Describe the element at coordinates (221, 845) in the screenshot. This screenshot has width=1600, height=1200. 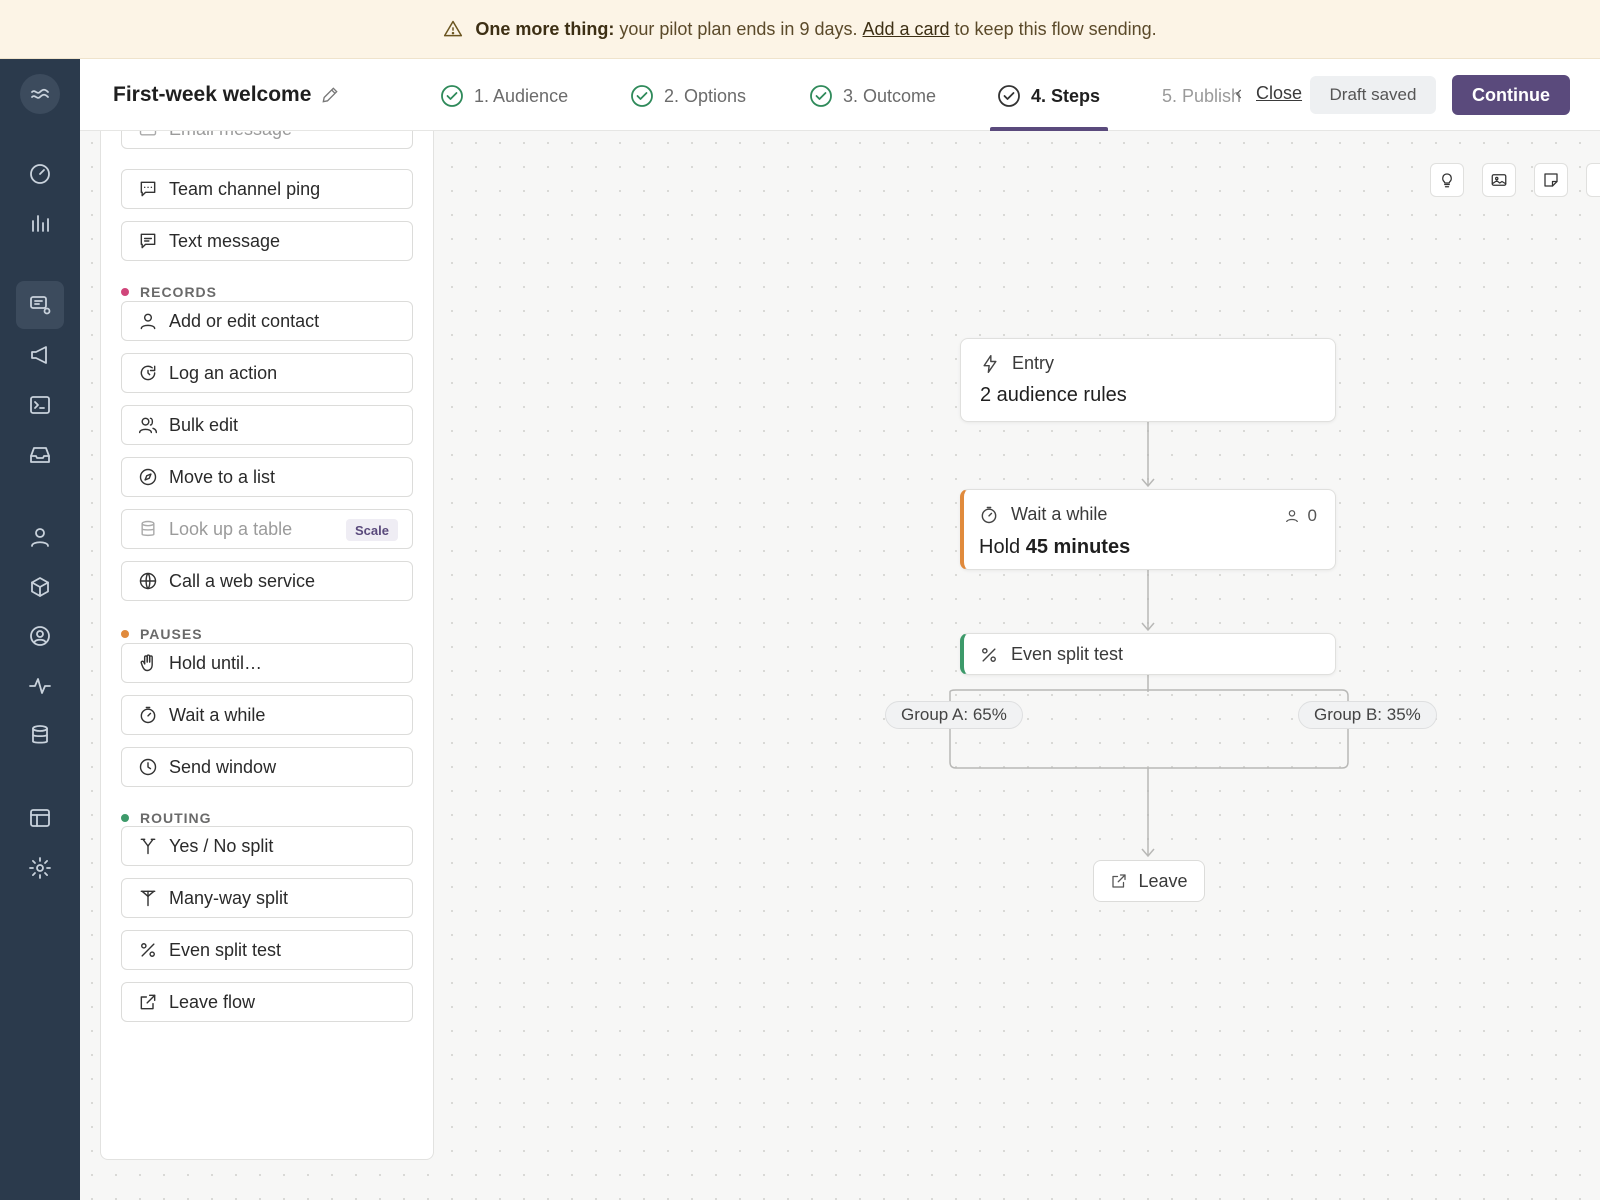
I see `palette-item-label: Yes / No split` at that location.